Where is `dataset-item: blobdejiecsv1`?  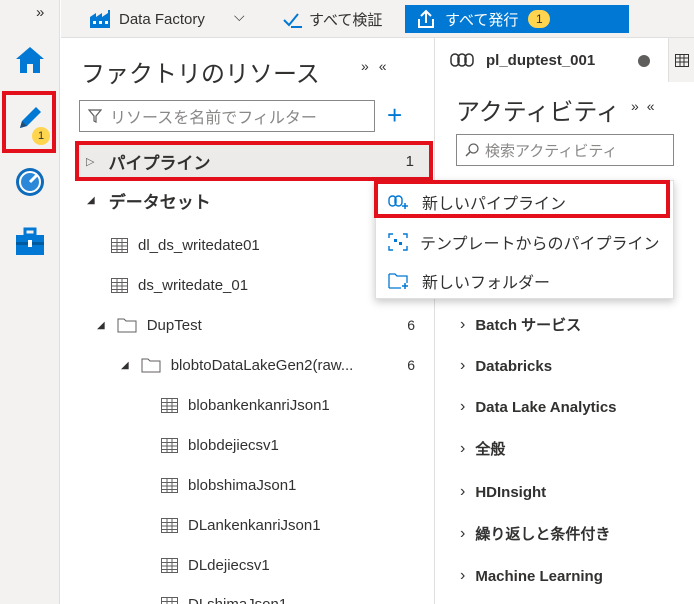
dataset-item: blobdejiecsv1 is located at coordinates (248, 445).